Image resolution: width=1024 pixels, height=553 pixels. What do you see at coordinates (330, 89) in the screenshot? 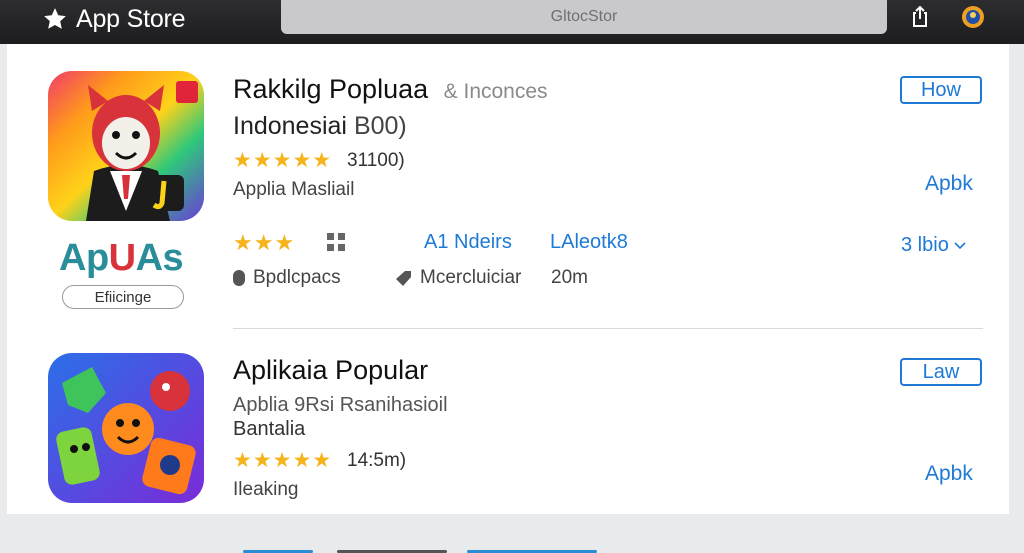
I see `app-name: Rakkilg Popluaa` at bounding box center [330, 89].